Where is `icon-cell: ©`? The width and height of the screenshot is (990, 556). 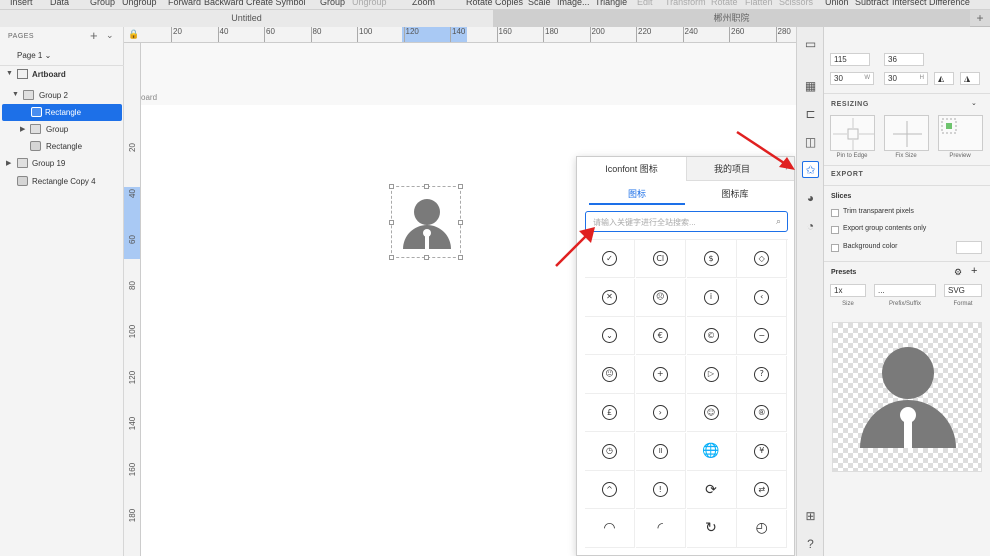 icon-cell: © is located at coordinates (711, 336).